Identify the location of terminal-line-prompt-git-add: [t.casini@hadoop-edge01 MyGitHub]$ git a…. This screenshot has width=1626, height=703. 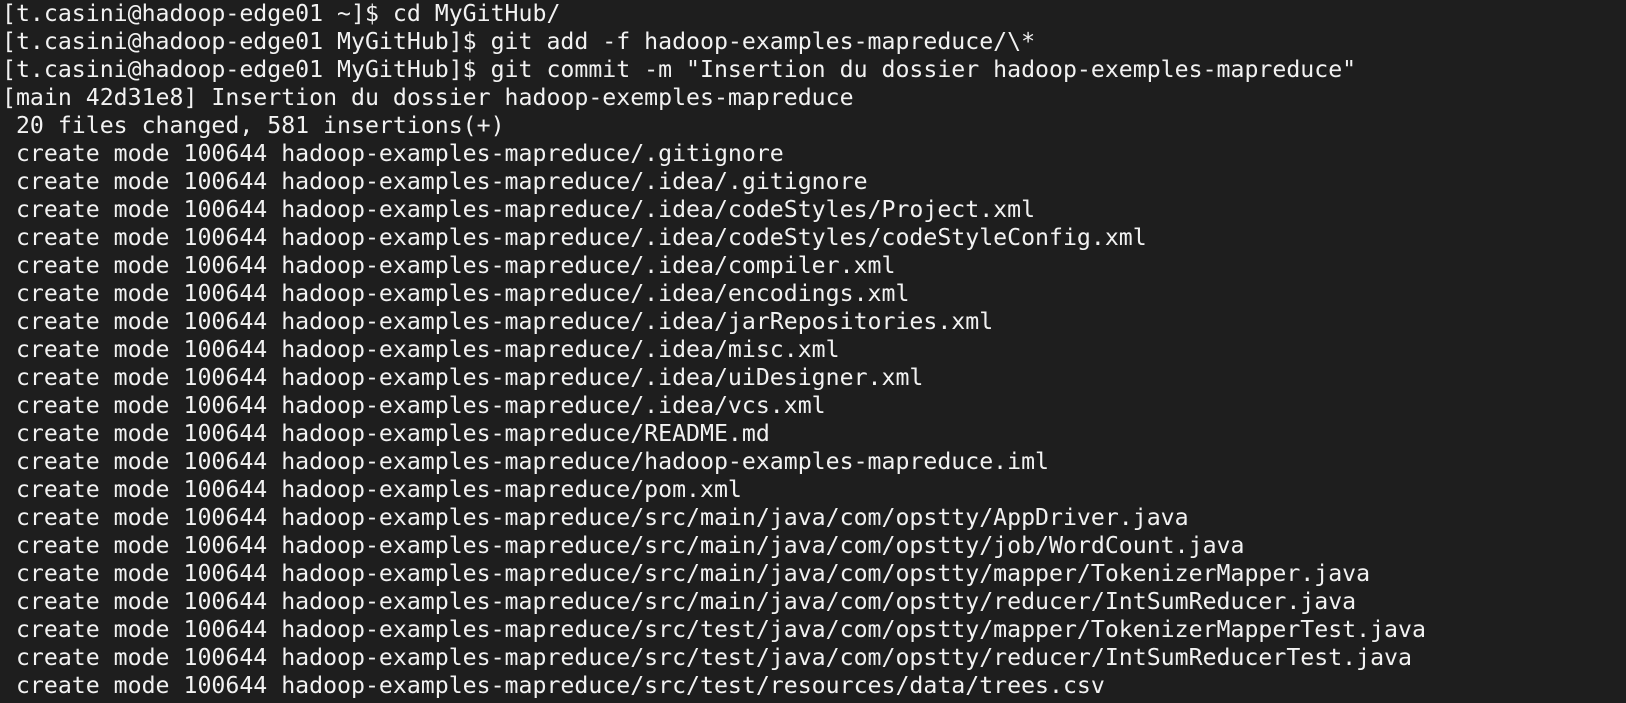
(519, 41).